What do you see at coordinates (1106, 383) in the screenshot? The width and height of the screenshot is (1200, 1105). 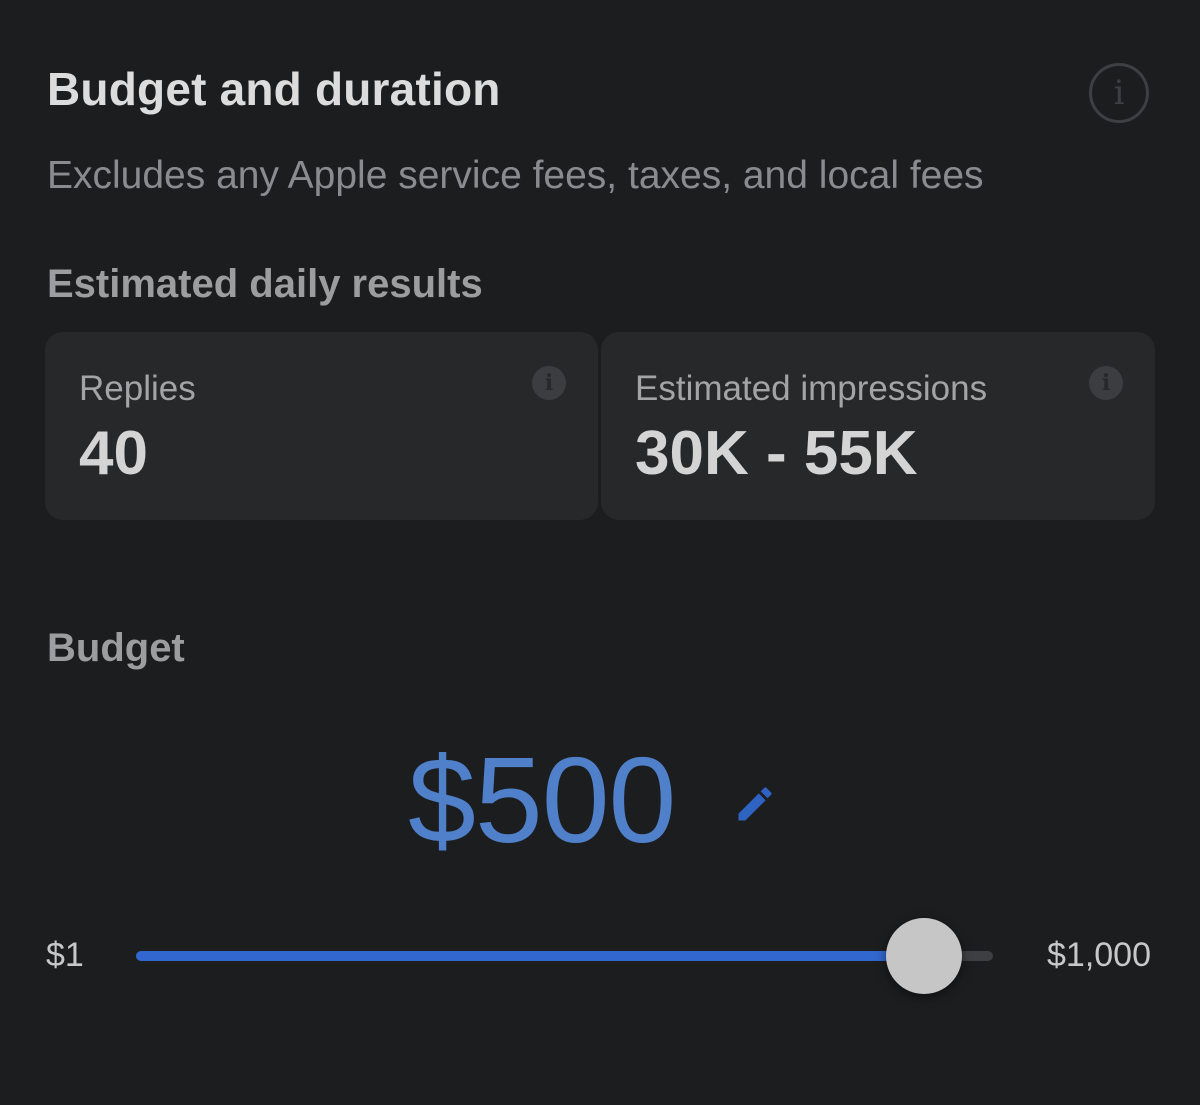 I see `impressions-info-icon: i` at bounding box center [1106, 383].